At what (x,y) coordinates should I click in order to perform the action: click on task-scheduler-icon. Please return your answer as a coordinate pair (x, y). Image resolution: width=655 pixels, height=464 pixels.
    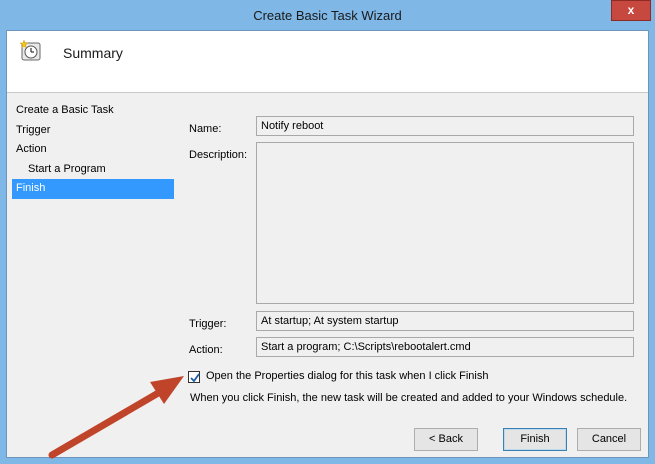
    Looking at the image, I should click on (30, 50).